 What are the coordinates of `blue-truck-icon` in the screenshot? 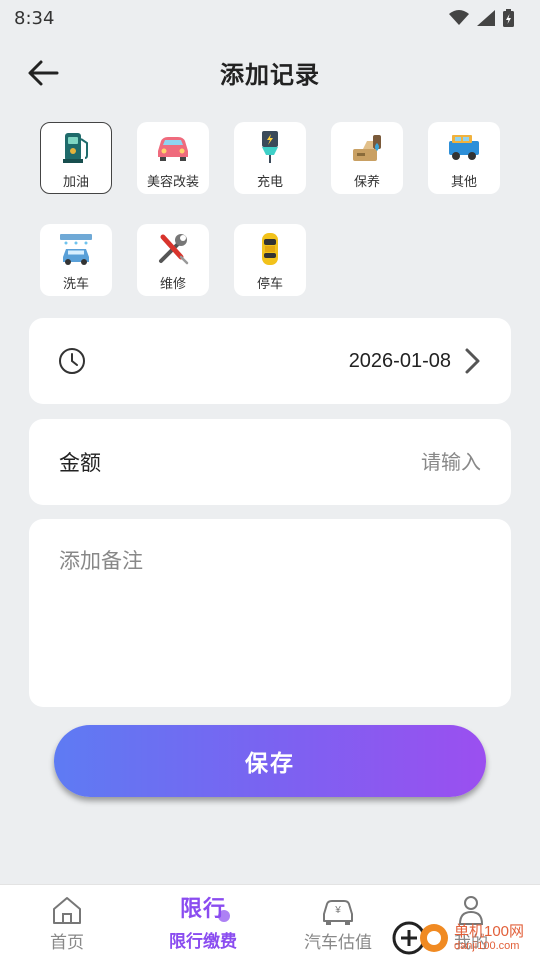 It's located at (464, 147).